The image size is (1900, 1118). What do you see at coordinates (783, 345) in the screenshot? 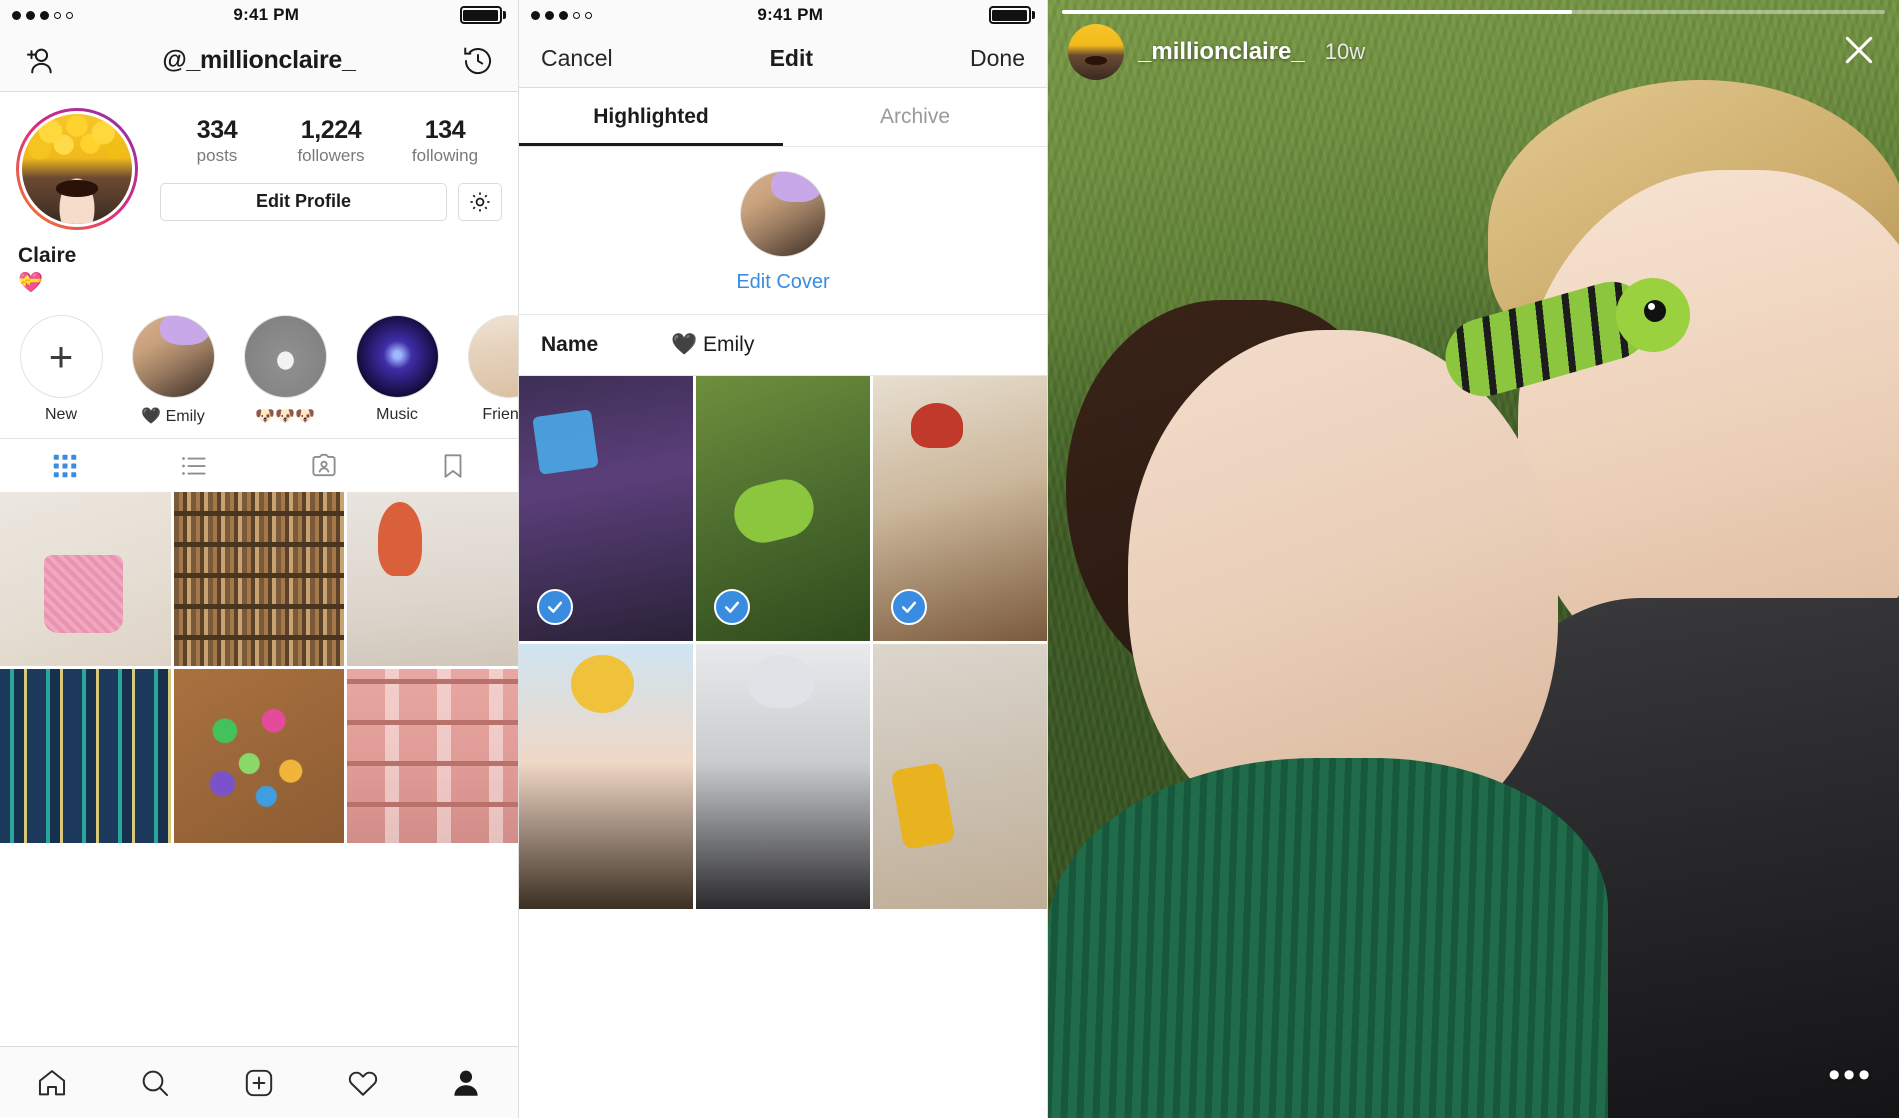
I see `highlight-name-row: Name 🖤 Emily` at bounding box center [783, 345].